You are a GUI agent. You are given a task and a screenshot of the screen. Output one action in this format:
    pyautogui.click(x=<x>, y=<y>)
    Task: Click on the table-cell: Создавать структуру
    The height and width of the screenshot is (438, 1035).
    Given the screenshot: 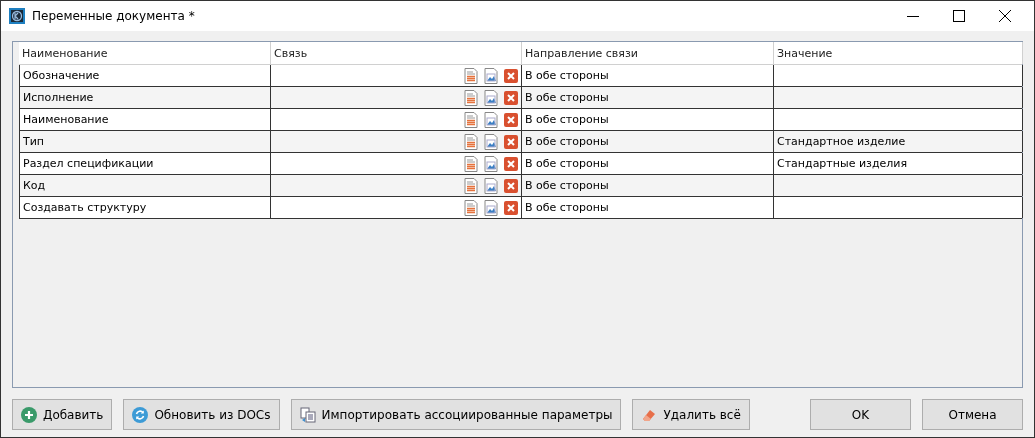 What is the action you would take?
    pyautogui.click(x=145, y=207)
    